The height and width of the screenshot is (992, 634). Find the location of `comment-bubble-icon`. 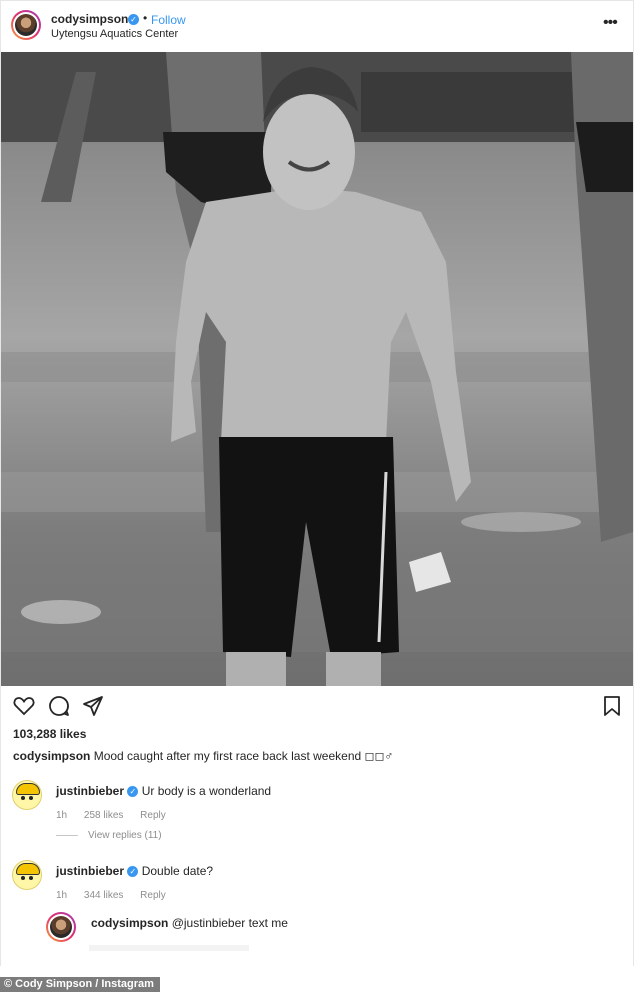

comment-bubble-icon is located at coordinates (59, 706).